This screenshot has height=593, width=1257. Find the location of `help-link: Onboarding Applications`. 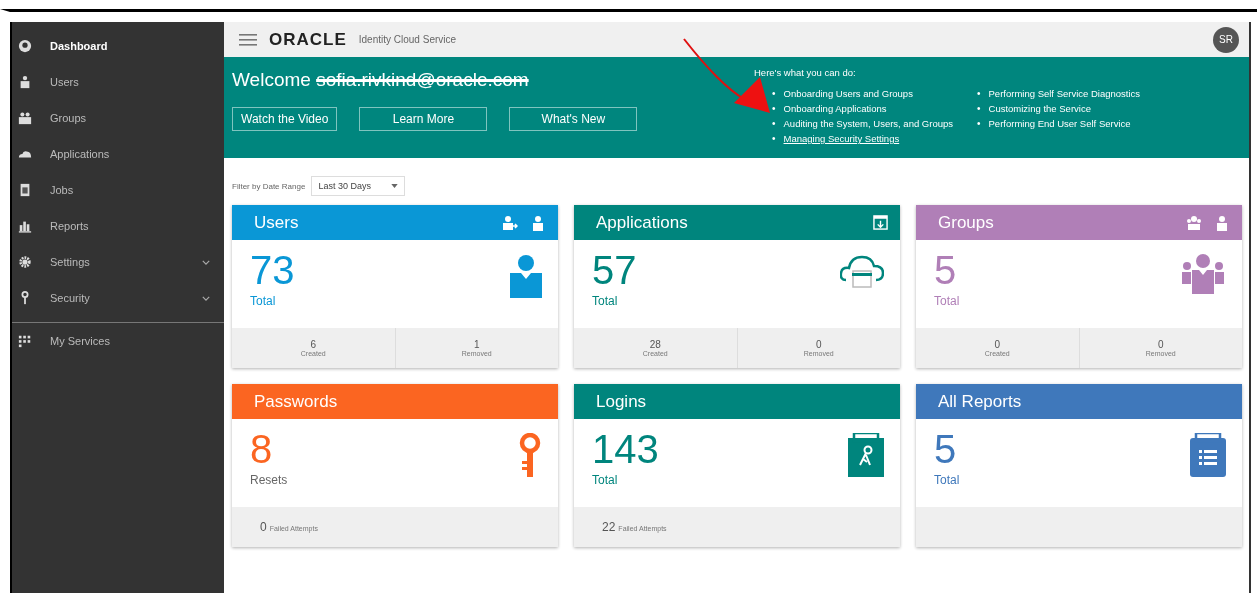

help-link: Onboarding Applications is located at coordinates (835, 108).